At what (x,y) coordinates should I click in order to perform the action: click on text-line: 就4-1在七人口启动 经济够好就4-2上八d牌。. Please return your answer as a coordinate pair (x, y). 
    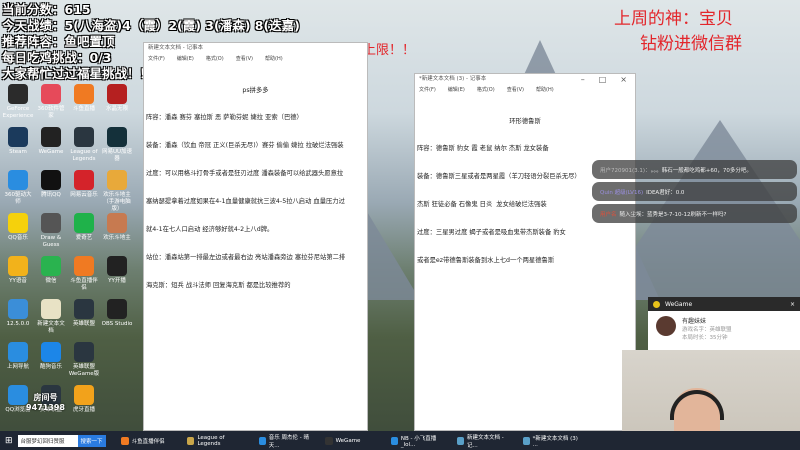
    Looking at the image, I should click on (210, 230).